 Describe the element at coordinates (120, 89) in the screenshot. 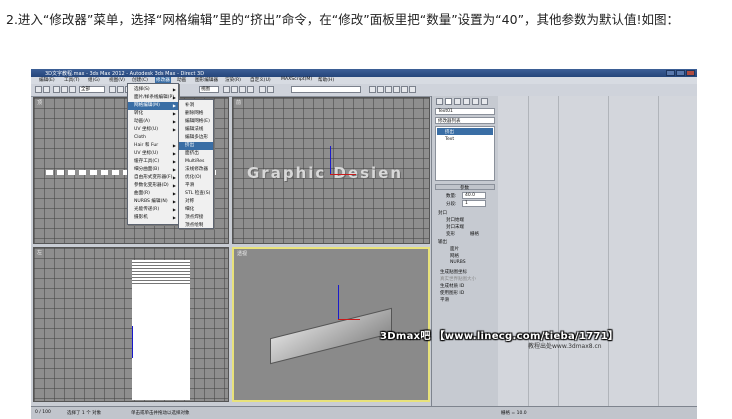

I see `select-by-name-icon` at that location.